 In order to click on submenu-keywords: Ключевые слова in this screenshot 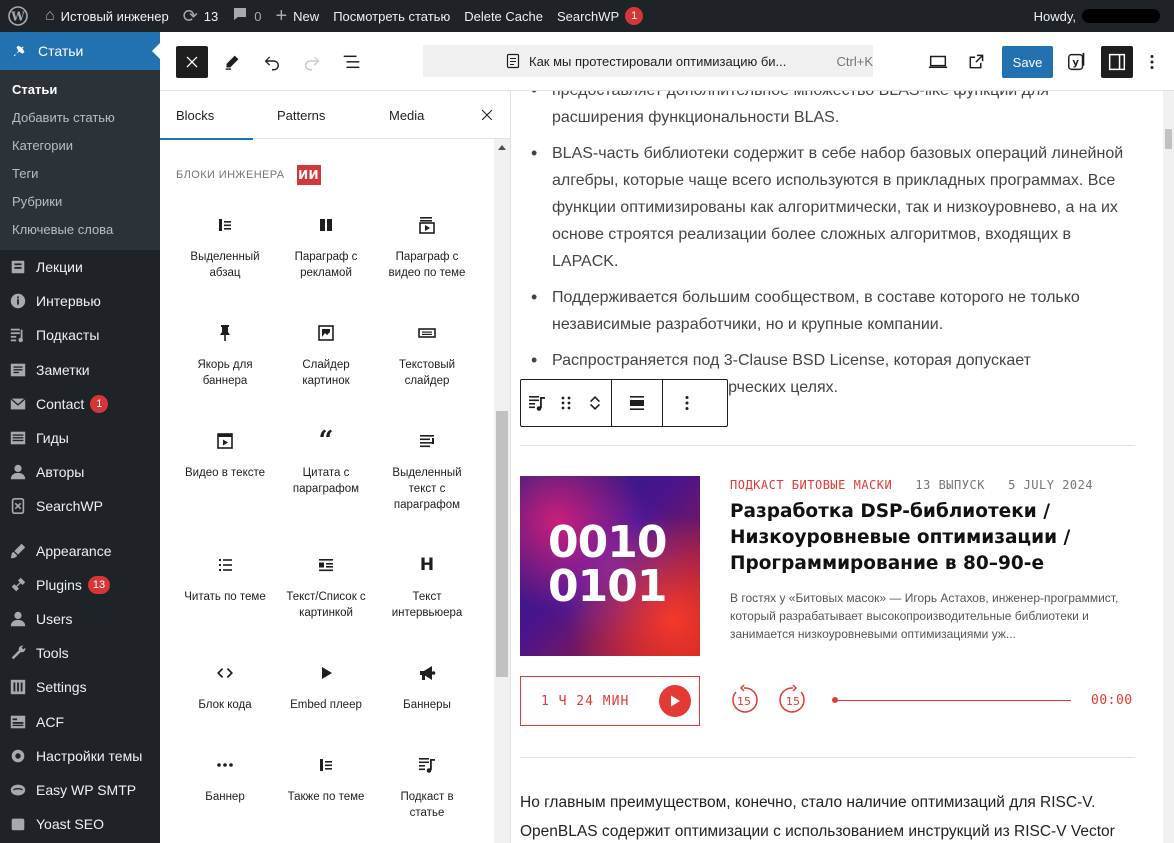, I will do `click(80, 229)`.